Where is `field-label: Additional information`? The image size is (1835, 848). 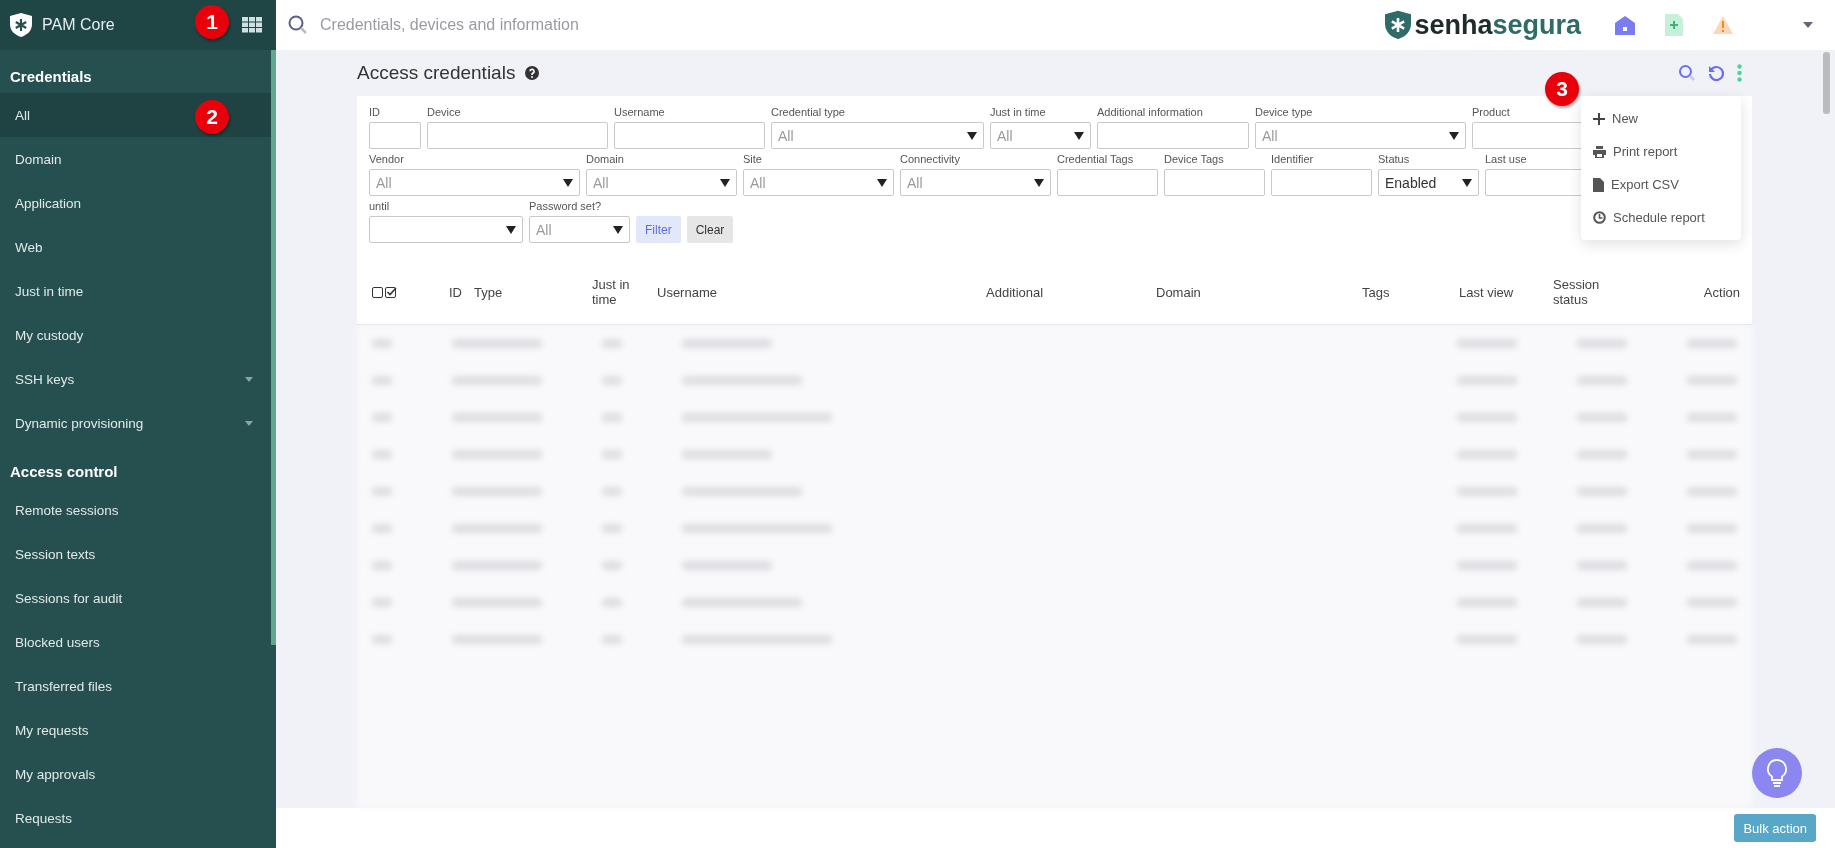 field-label: Additional information is located at coordinates (1150, 112).